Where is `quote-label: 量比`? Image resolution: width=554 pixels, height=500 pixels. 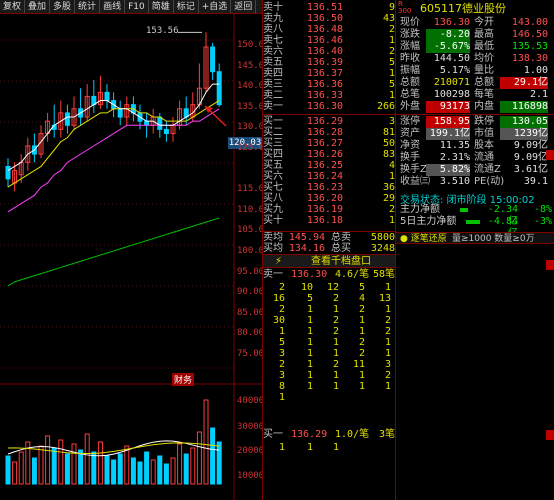
quote-label: 量比 is located at coordinates (484, 70).